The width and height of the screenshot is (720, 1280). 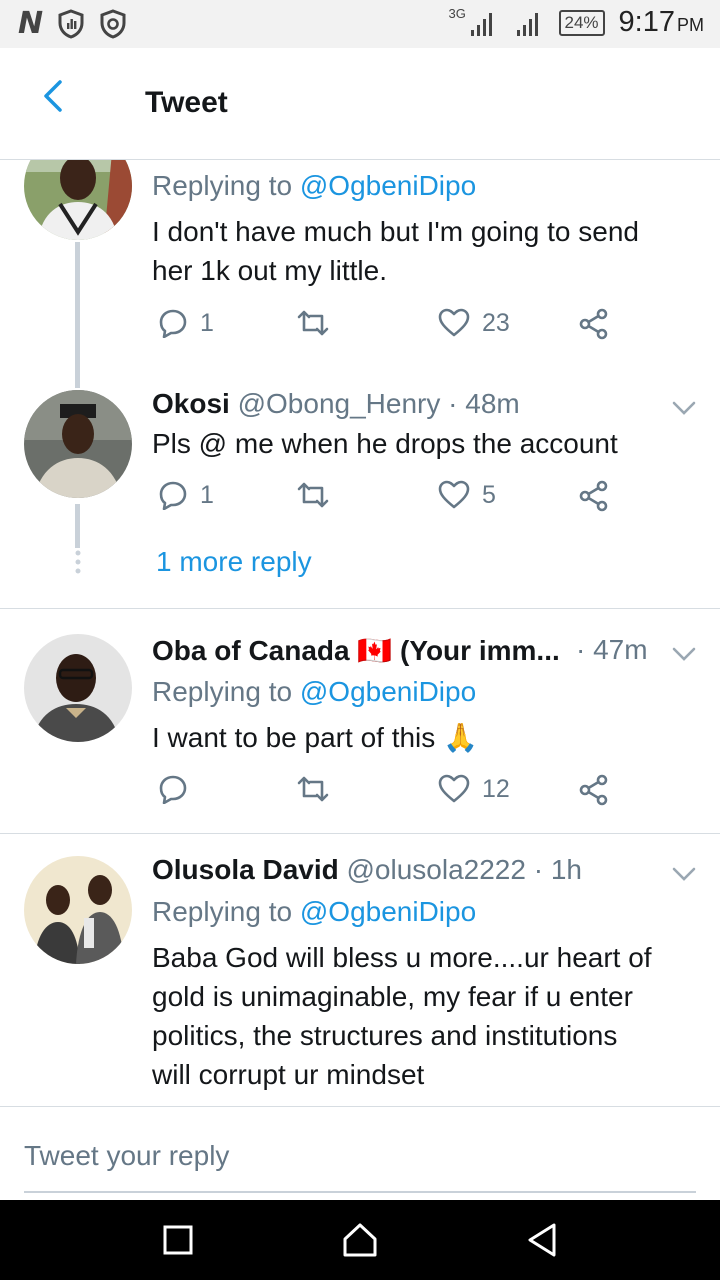 I want to click on tweet-header: Okosi @Obong_Henry · 48m, so click(x=336, y=404).